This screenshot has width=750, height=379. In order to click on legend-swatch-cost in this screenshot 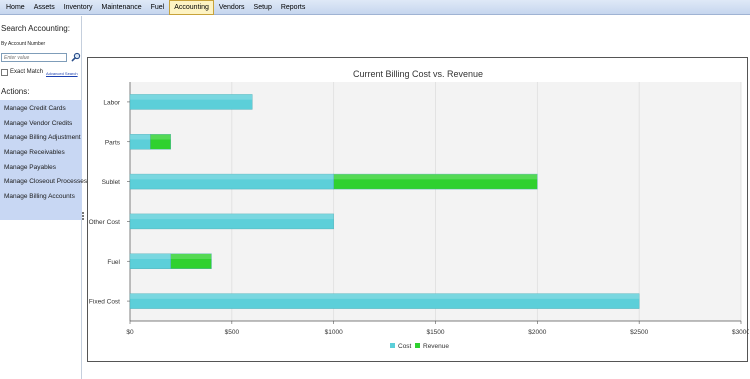, I will do `click(392, 345)`.